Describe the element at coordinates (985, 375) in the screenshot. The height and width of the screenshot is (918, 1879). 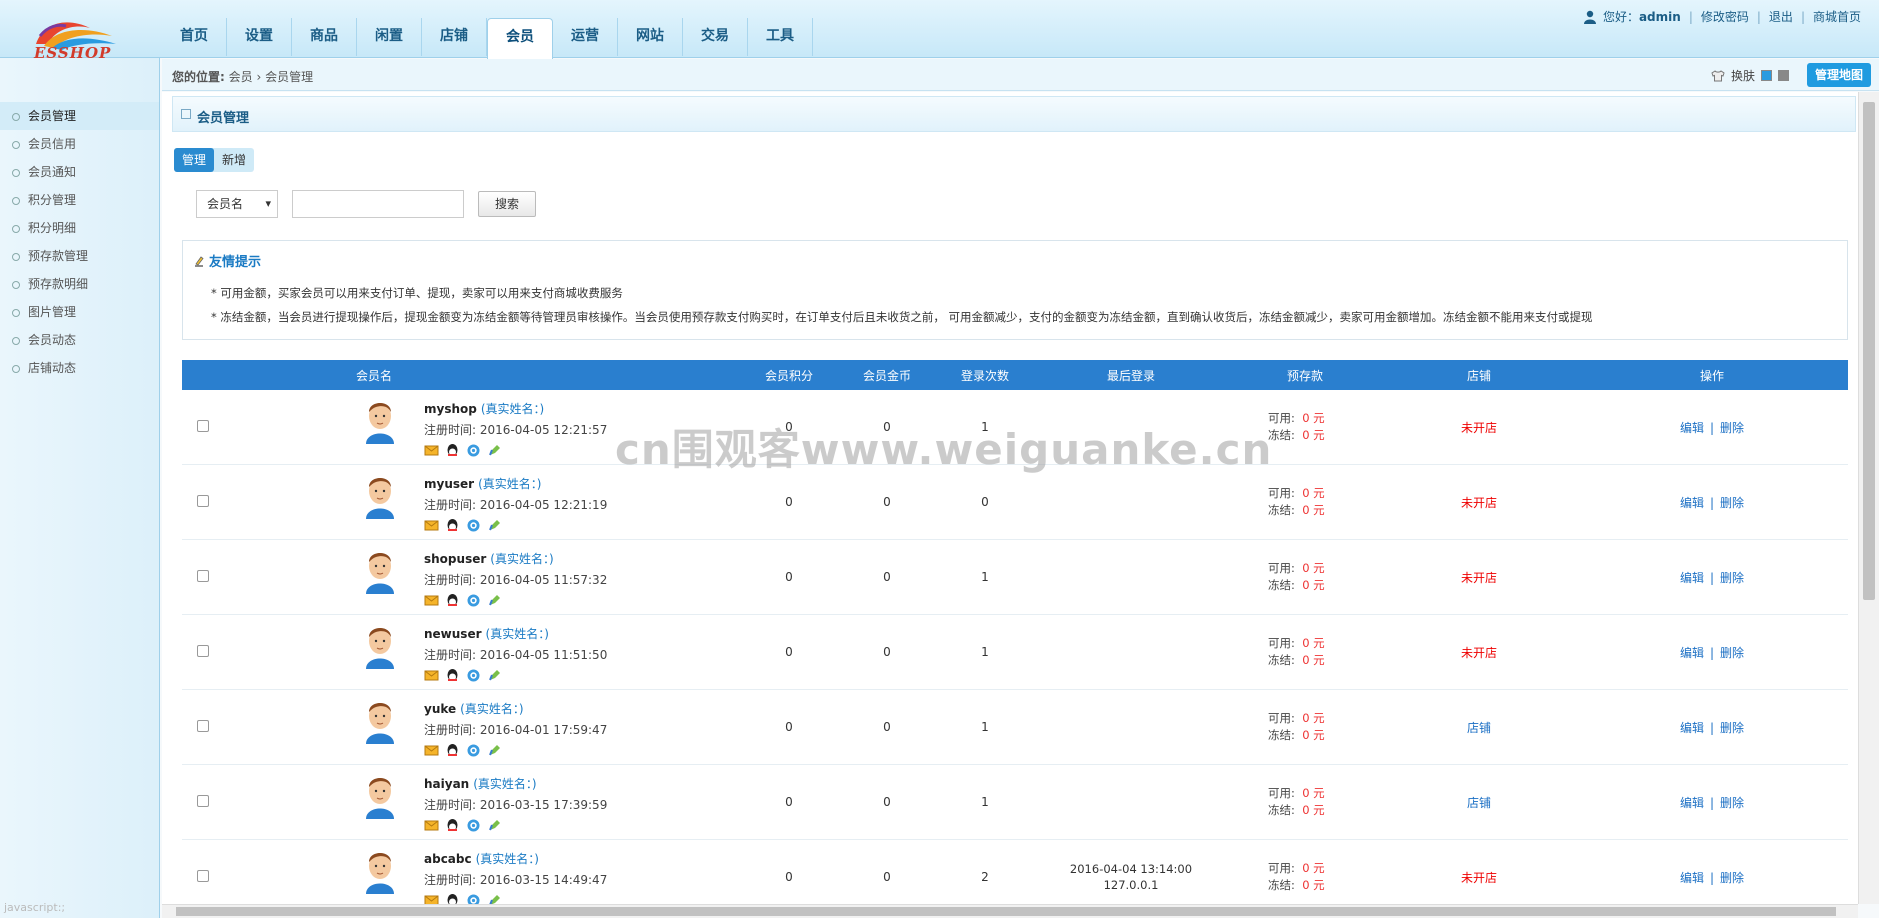
I see `header-login-count: 登录次数` at that location.